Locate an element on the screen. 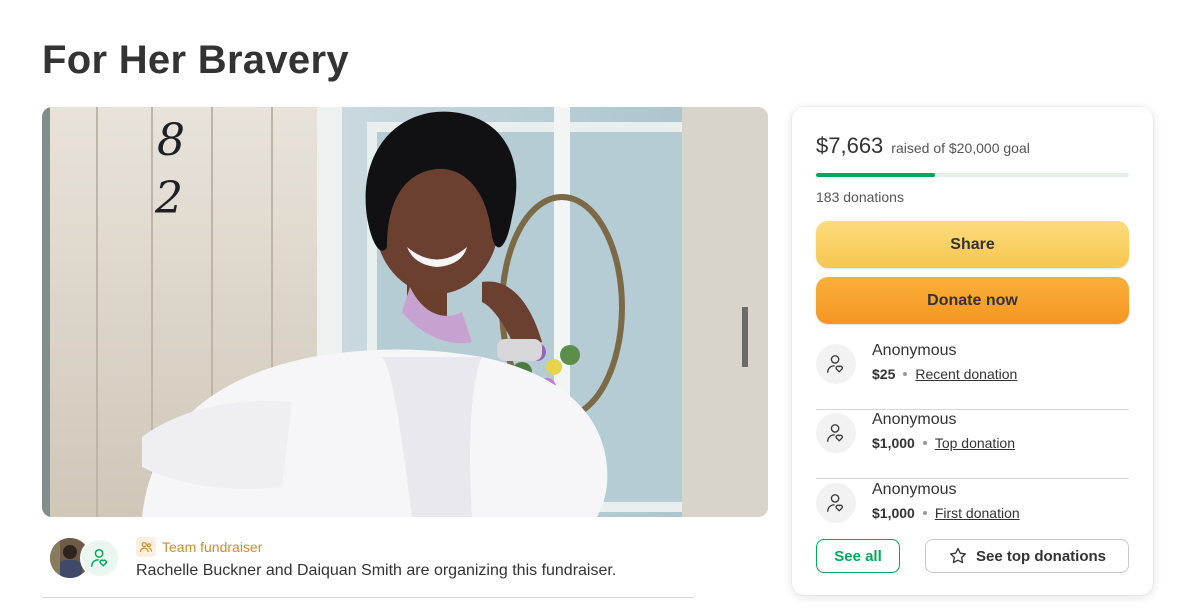 The image size is (1200, 608). progress-bar is located at coordinates (972, 175).